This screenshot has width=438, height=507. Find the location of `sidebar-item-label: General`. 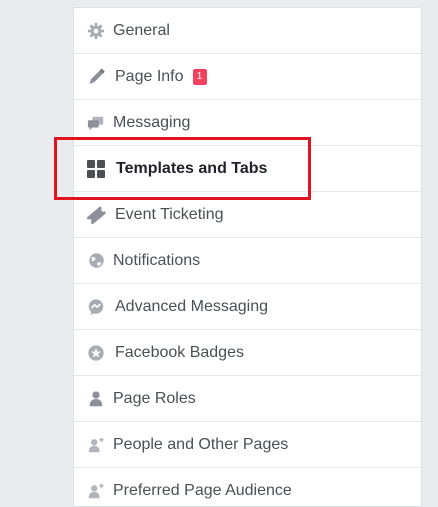

sidebar-item-label: General is located at coordinates (141, 30).